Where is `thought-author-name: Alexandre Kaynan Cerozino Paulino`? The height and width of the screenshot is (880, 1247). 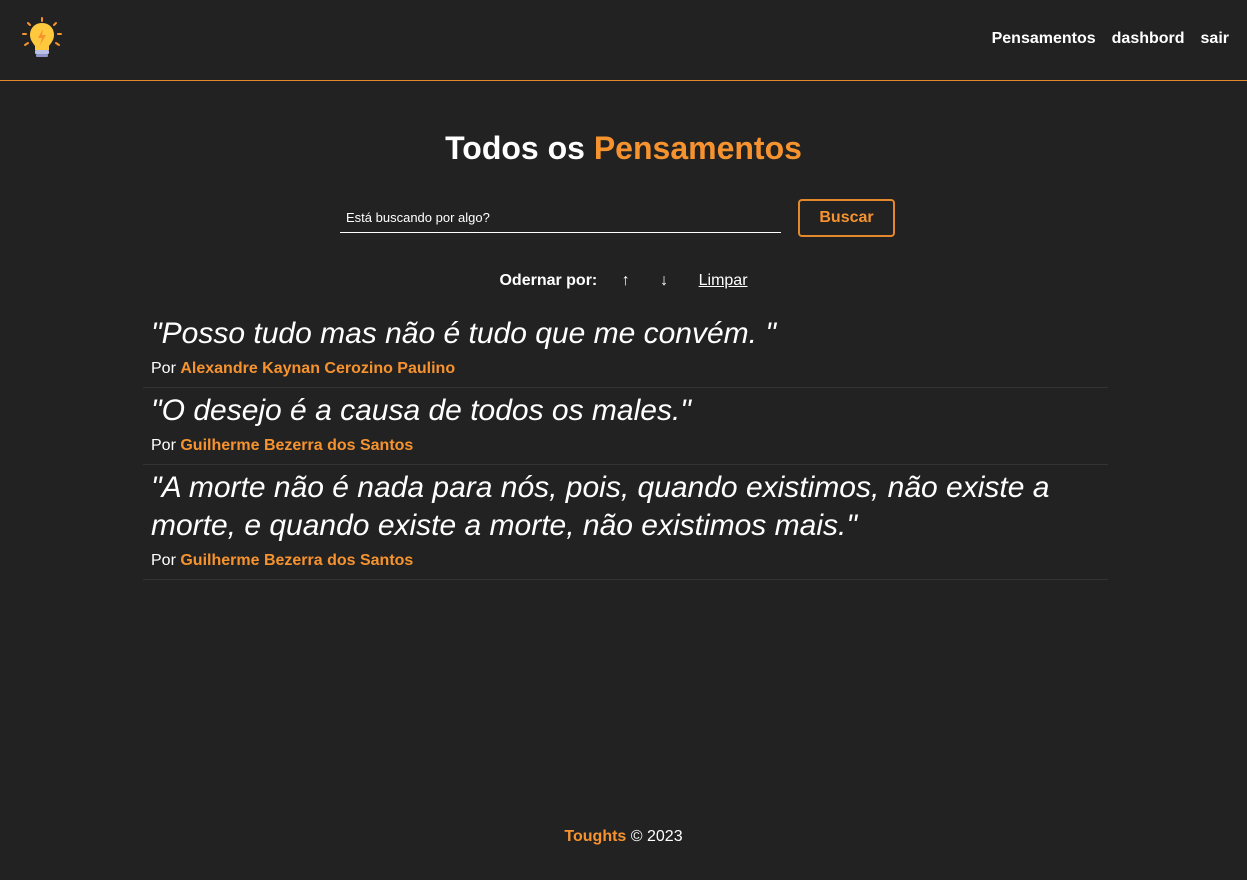
thought-author-name: Alexandre Kaynan Cerozino Paulino is located at coordinates (318, 368).